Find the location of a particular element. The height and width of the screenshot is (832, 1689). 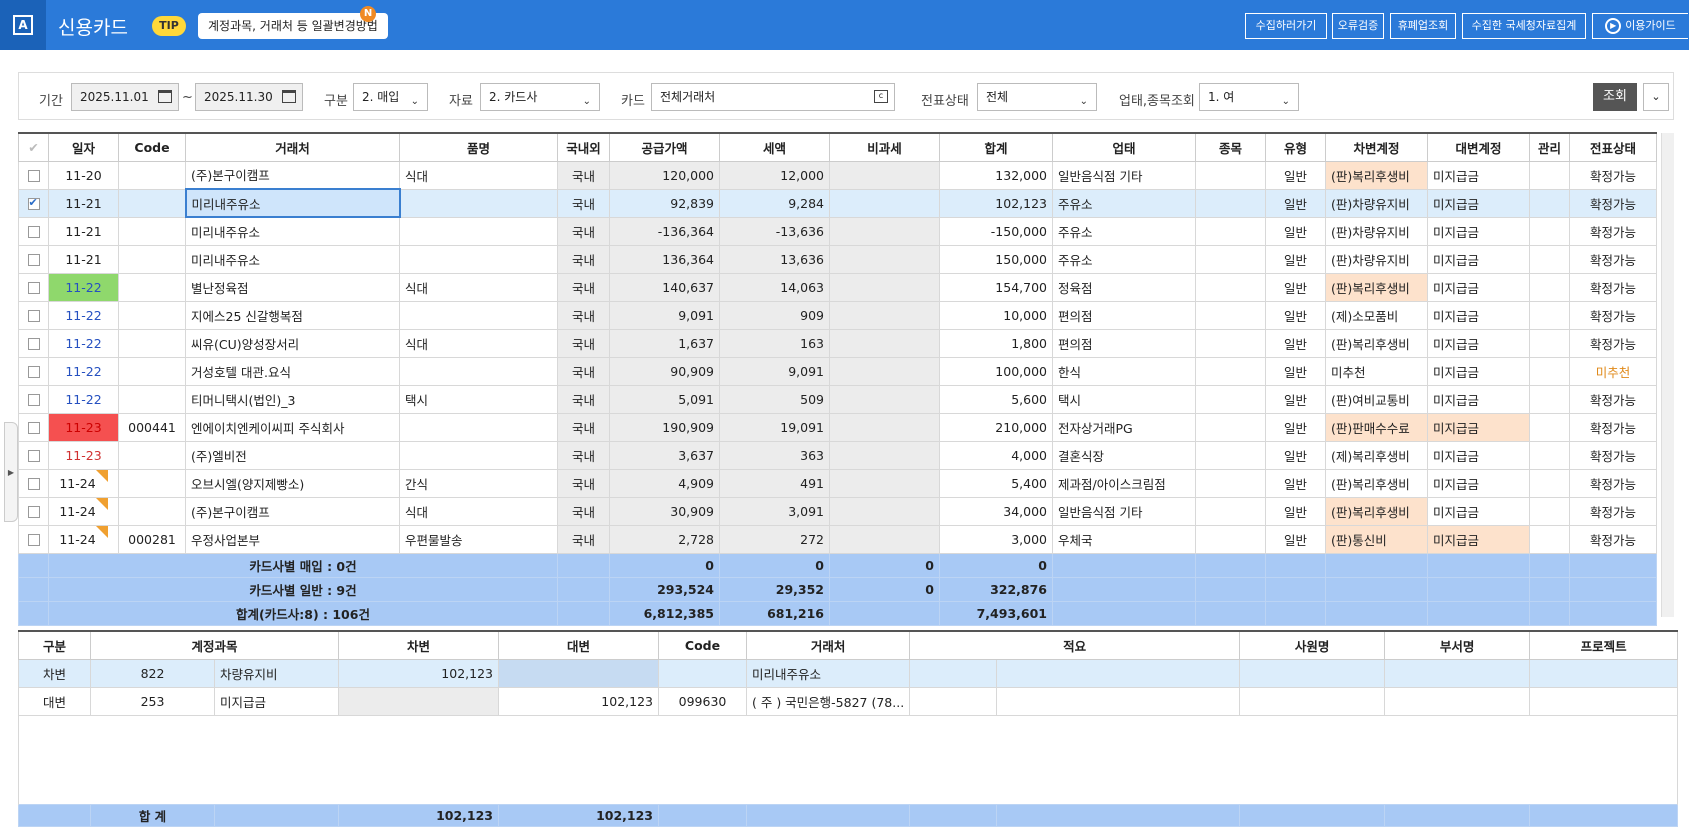

status-select: 전체 ⌄ is located at coordinates (1037, 97).